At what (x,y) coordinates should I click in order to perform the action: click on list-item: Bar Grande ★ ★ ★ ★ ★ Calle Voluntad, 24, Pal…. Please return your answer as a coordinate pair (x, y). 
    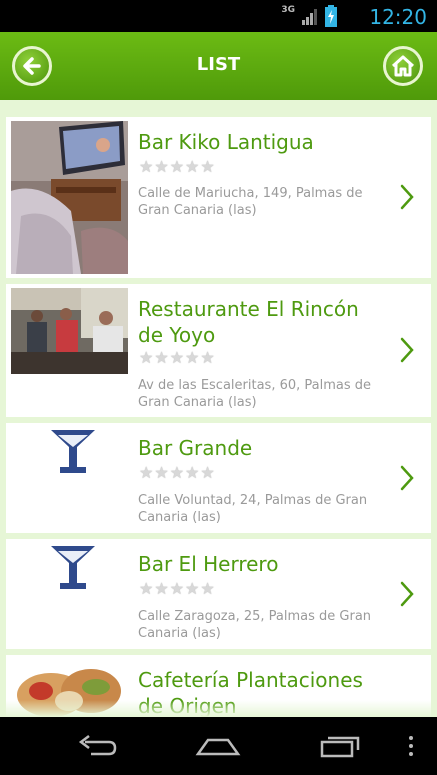
    Looking at the image, I should click on (218, 478).